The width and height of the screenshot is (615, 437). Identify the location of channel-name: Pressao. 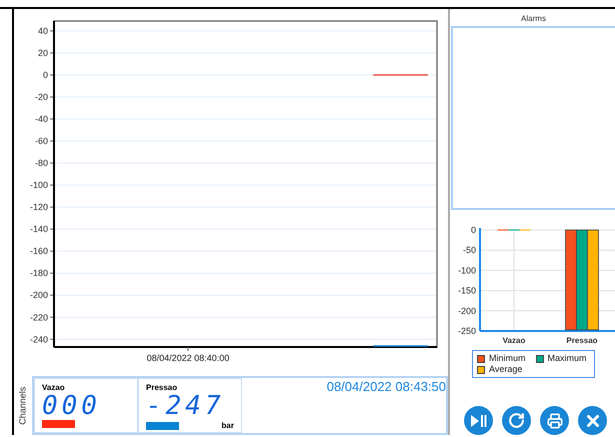
(162, 388).